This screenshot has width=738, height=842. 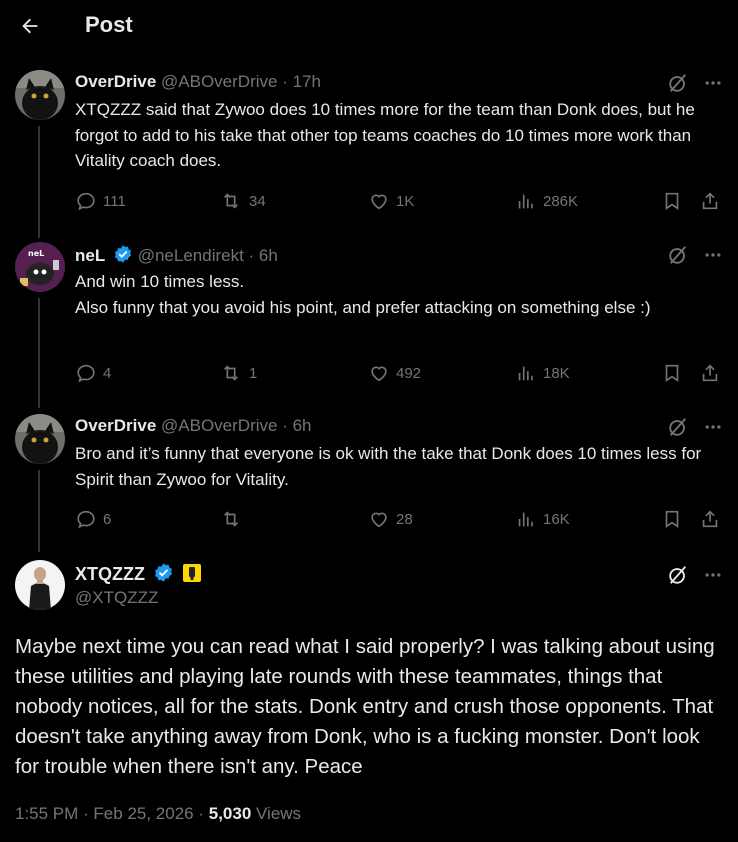 I want to click on reply-header: neL @neLendirekt · 6h, so click(x=176, y=255).